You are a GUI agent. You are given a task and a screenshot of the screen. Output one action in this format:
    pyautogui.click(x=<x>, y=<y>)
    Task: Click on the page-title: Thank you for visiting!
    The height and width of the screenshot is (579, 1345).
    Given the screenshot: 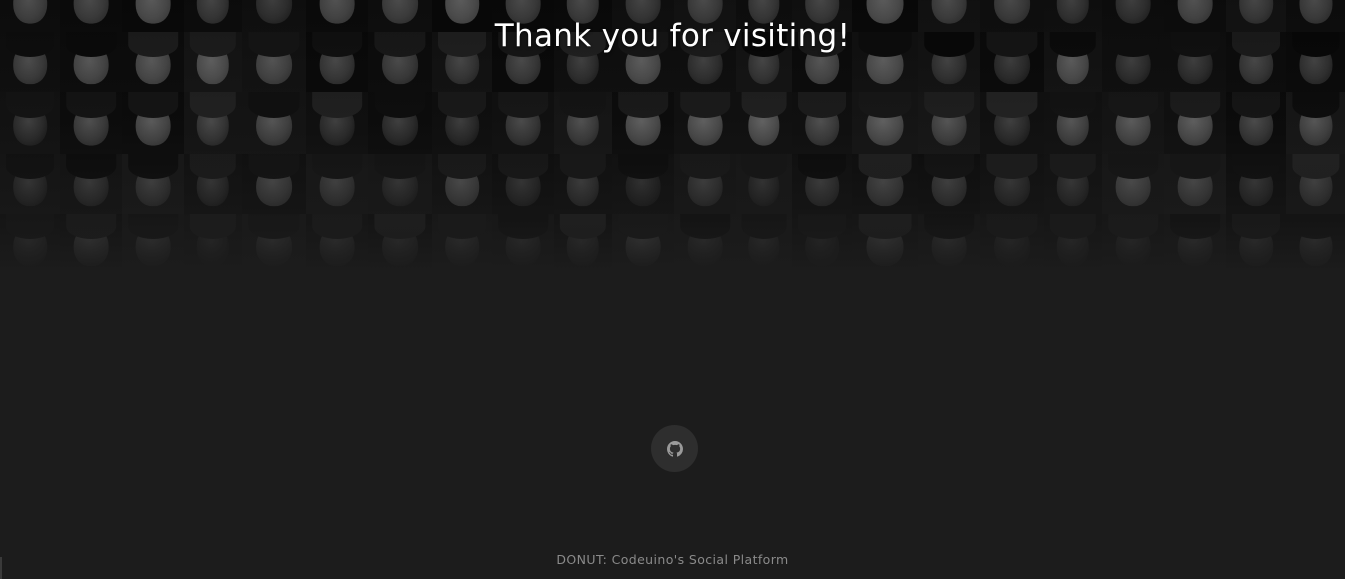 What is the action you would take?
    pyautogui.click(x=672, y=36)
    